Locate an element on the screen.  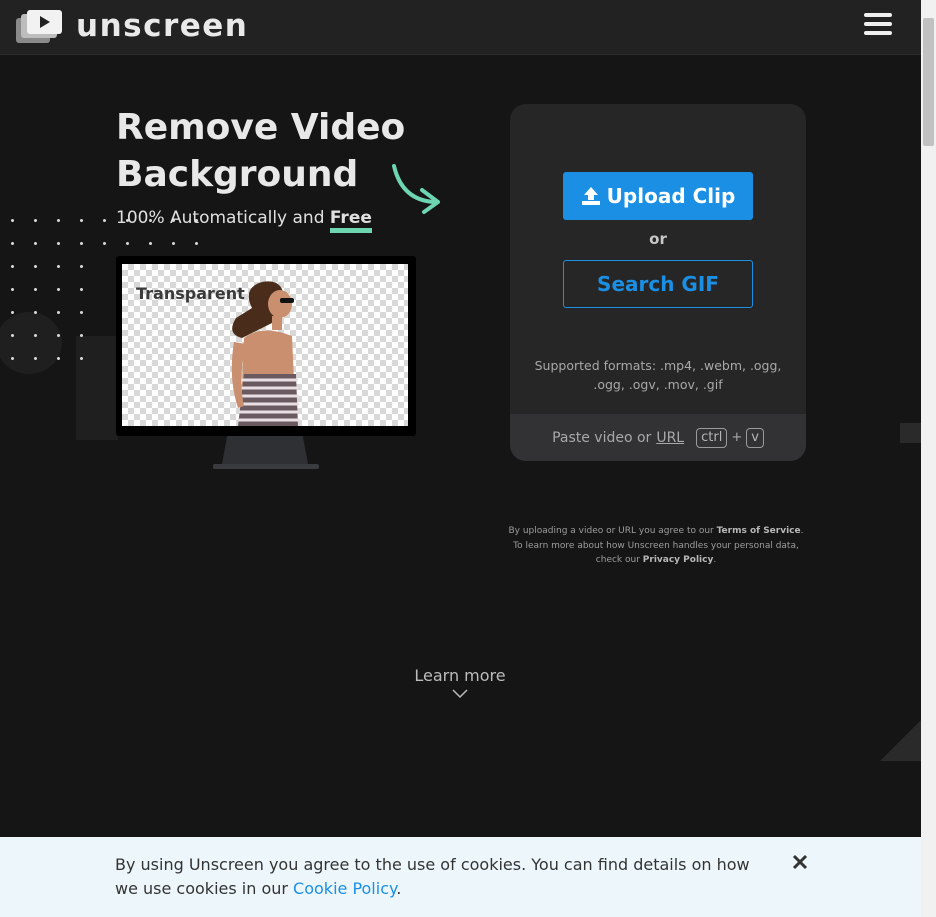
paste-bar: Paste video or URL ctrl + v is located at coordinates (658, 437).